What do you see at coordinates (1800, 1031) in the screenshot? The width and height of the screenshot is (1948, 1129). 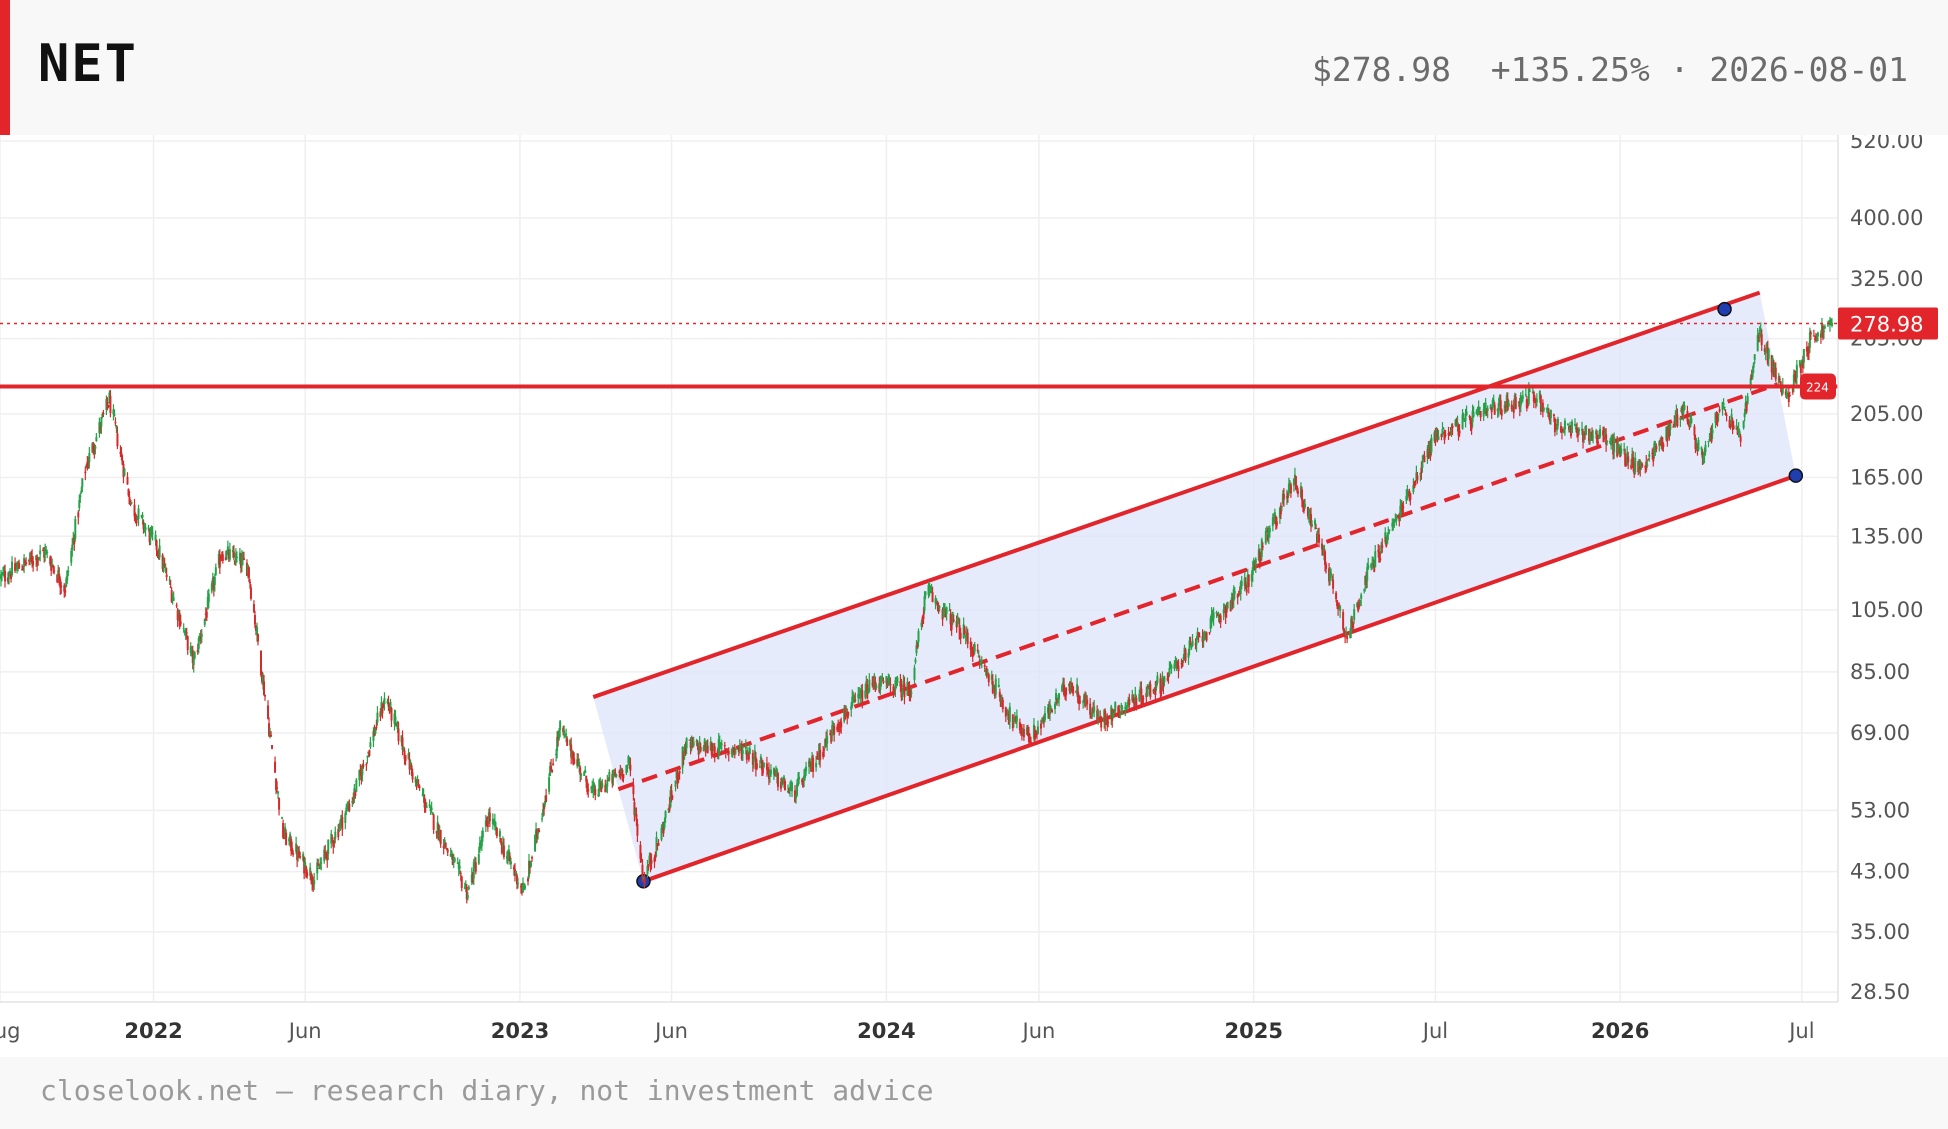 I see `x-tick-label: Jul` at bounding box center [1800, 1031].